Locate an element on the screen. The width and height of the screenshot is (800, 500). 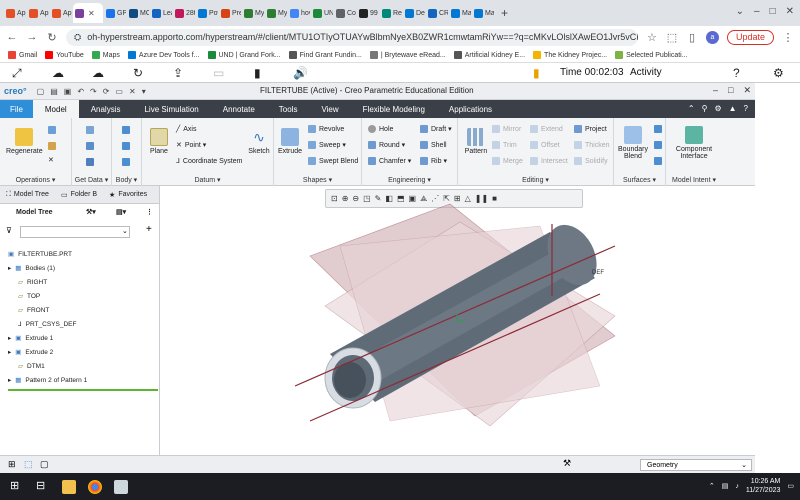
browser-tab: UNI is located at coordinates (322, 13).